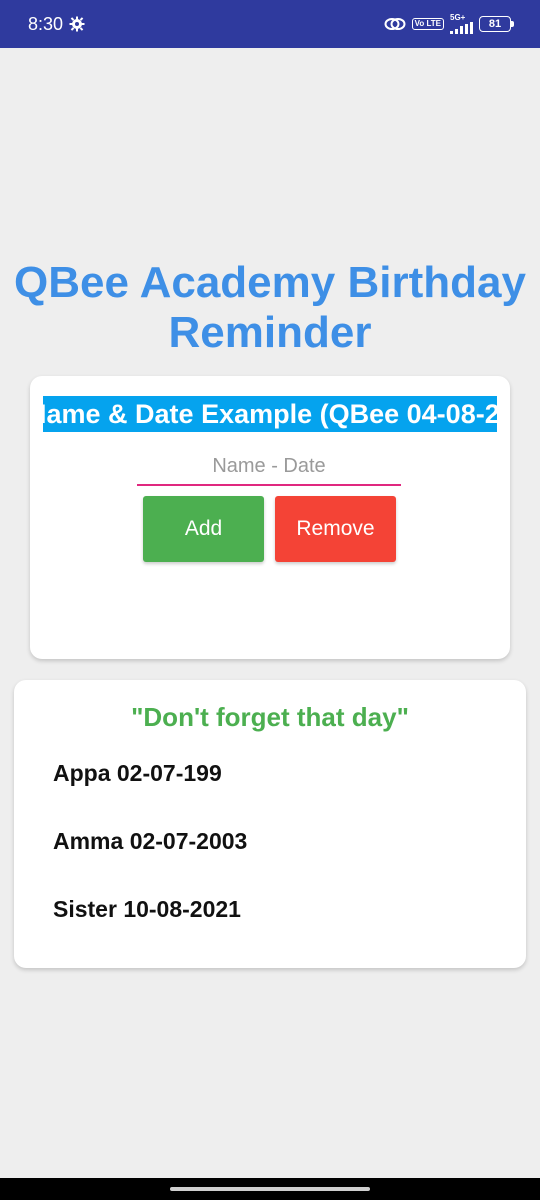 This screenshot has height=1200, width=540. What do you see at coordinates (150, 794) in the screenshot?
I see `list-item: Appa 02-07-199` at bounding box center [150, 794].